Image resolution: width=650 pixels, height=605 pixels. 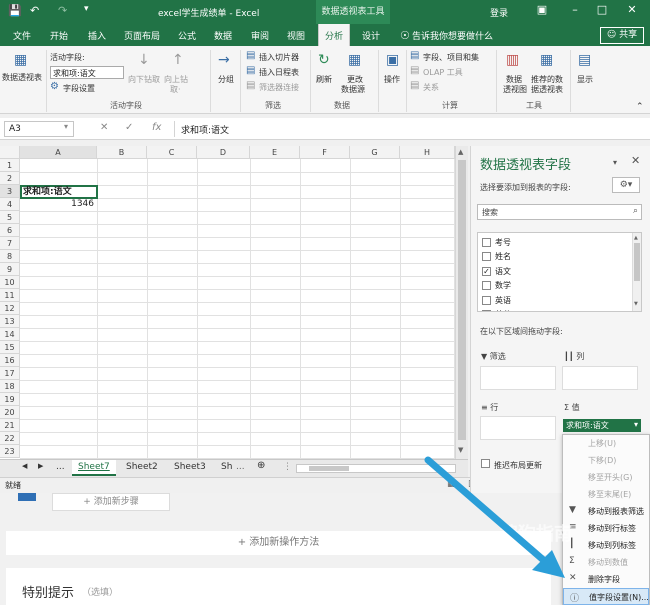 What do you see at coordinates (10, 451) in the screenshot?
I see `row-header: 23` at bounding box center [10, 451].